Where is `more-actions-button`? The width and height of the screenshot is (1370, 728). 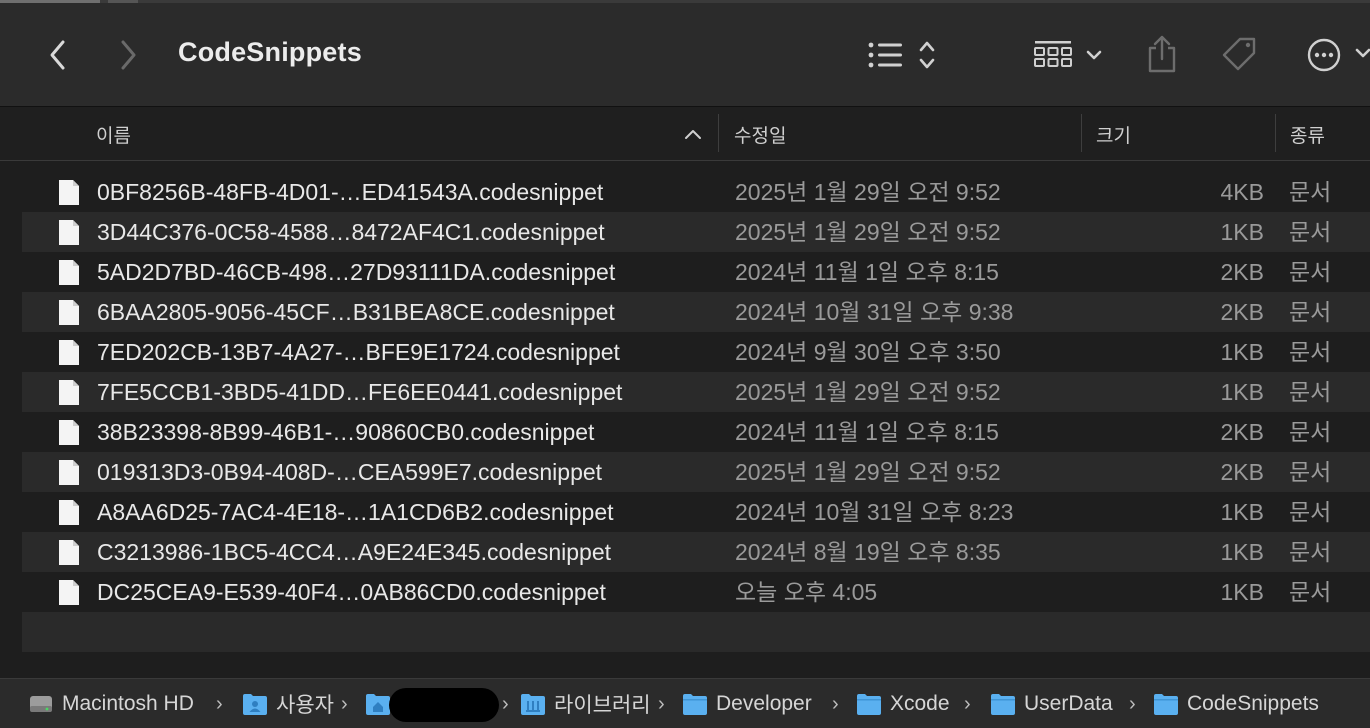
more-actions-button is located at coordinates (1336, 55).